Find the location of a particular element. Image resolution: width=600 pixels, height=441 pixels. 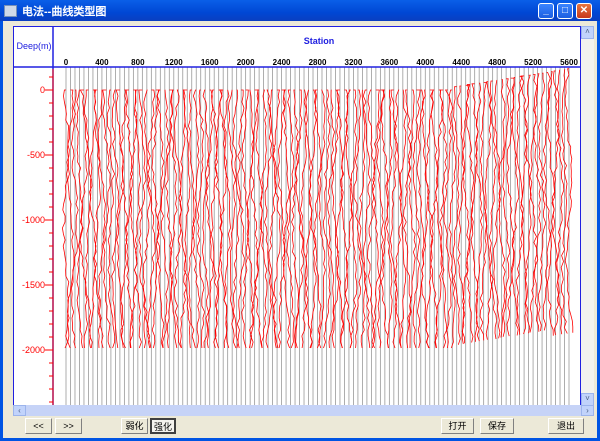

x-tick-label: 2400 is located at coordinates (282, 62).